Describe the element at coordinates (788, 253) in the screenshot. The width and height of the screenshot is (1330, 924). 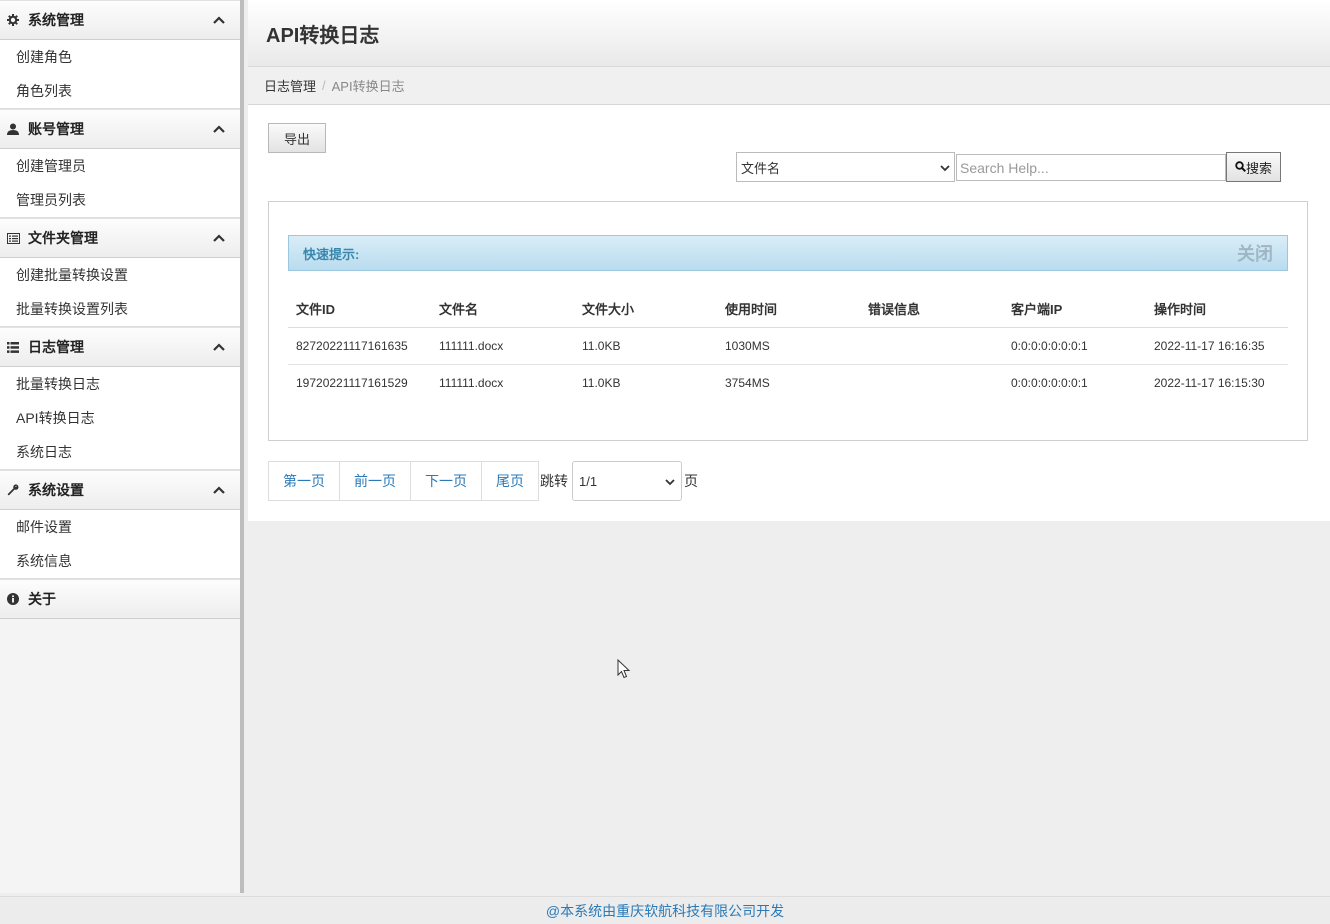
I see `quick-hint-bar: 快速提示: 关闭` at that location.